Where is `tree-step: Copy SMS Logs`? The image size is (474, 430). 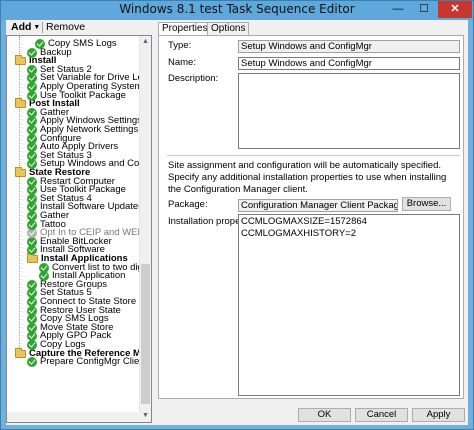
tree-step: Copy SMS Logs is located at coordinates (76, 44).